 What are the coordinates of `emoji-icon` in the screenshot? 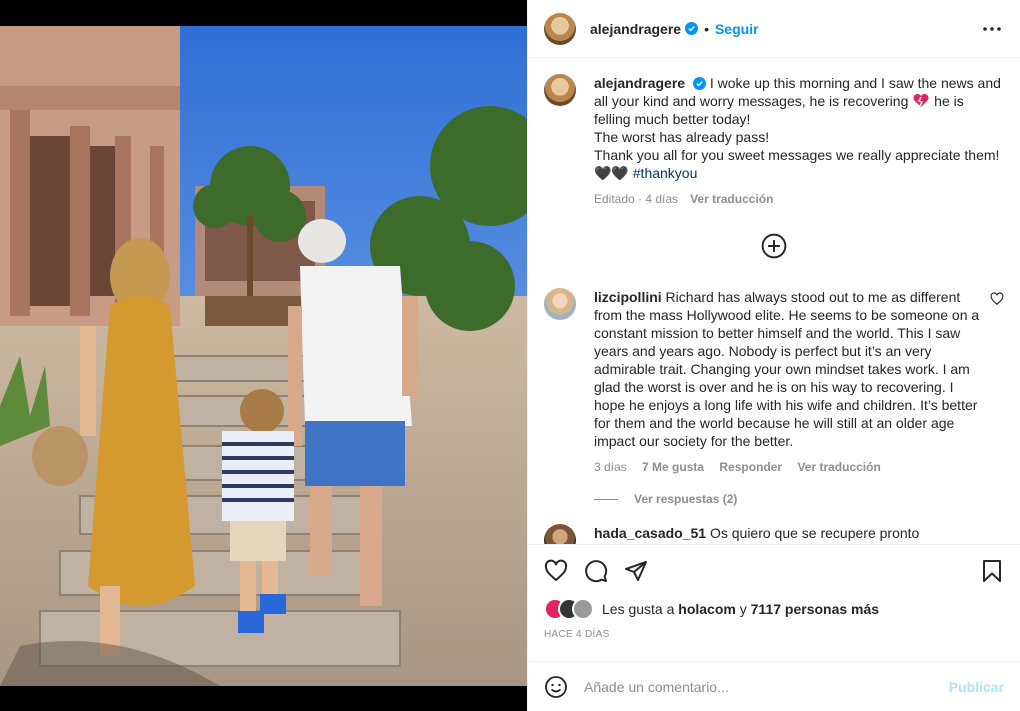 It's located at (556, 687).